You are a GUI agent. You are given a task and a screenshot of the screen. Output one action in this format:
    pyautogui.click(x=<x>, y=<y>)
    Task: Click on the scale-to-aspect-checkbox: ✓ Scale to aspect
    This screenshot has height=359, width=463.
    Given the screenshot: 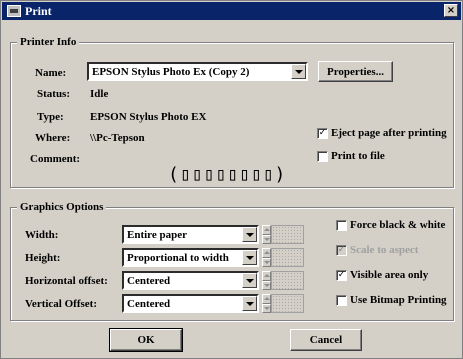 What is the action you would take?
    pyautogui.click(x=377, y=250)
    